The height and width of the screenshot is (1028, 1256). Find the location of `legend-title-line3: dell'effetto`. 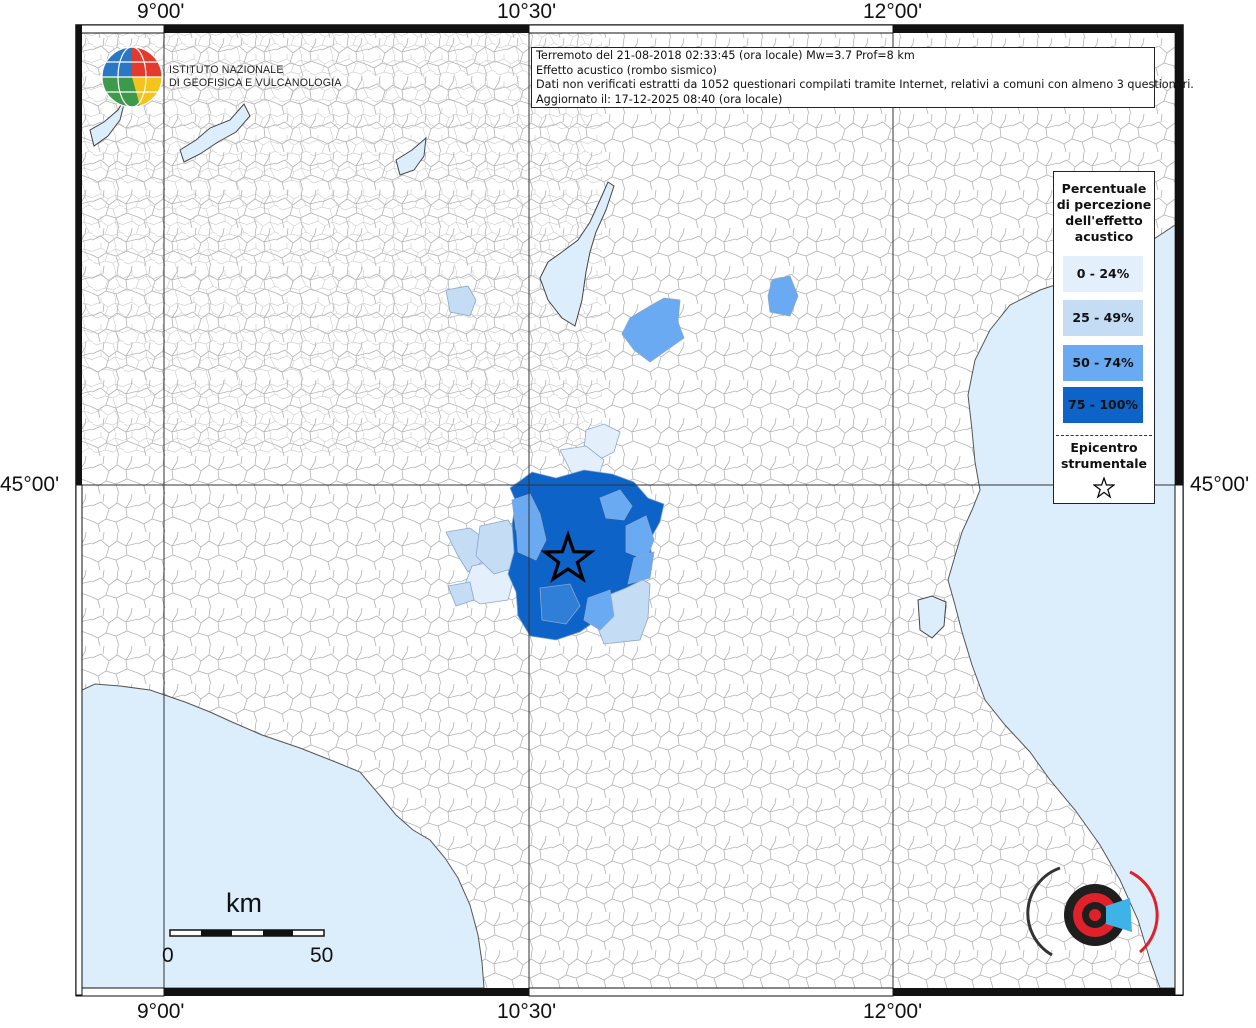

legend-title-line3: dell'effetto is located at coordinates (1104, 220).